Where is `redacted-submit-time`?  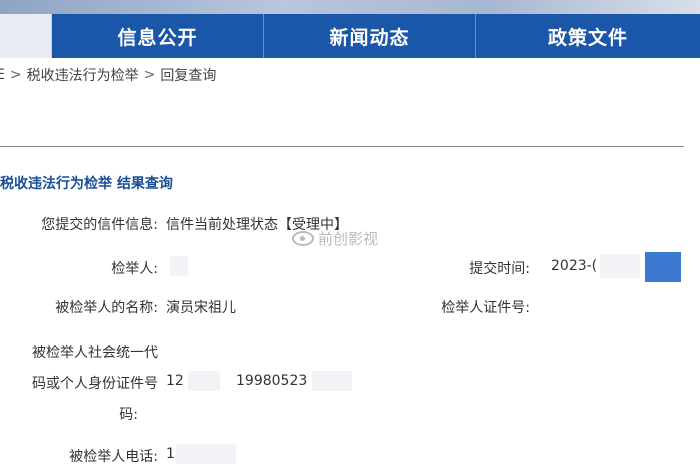 redacted-submit-time is located at coordinates (620, 266).